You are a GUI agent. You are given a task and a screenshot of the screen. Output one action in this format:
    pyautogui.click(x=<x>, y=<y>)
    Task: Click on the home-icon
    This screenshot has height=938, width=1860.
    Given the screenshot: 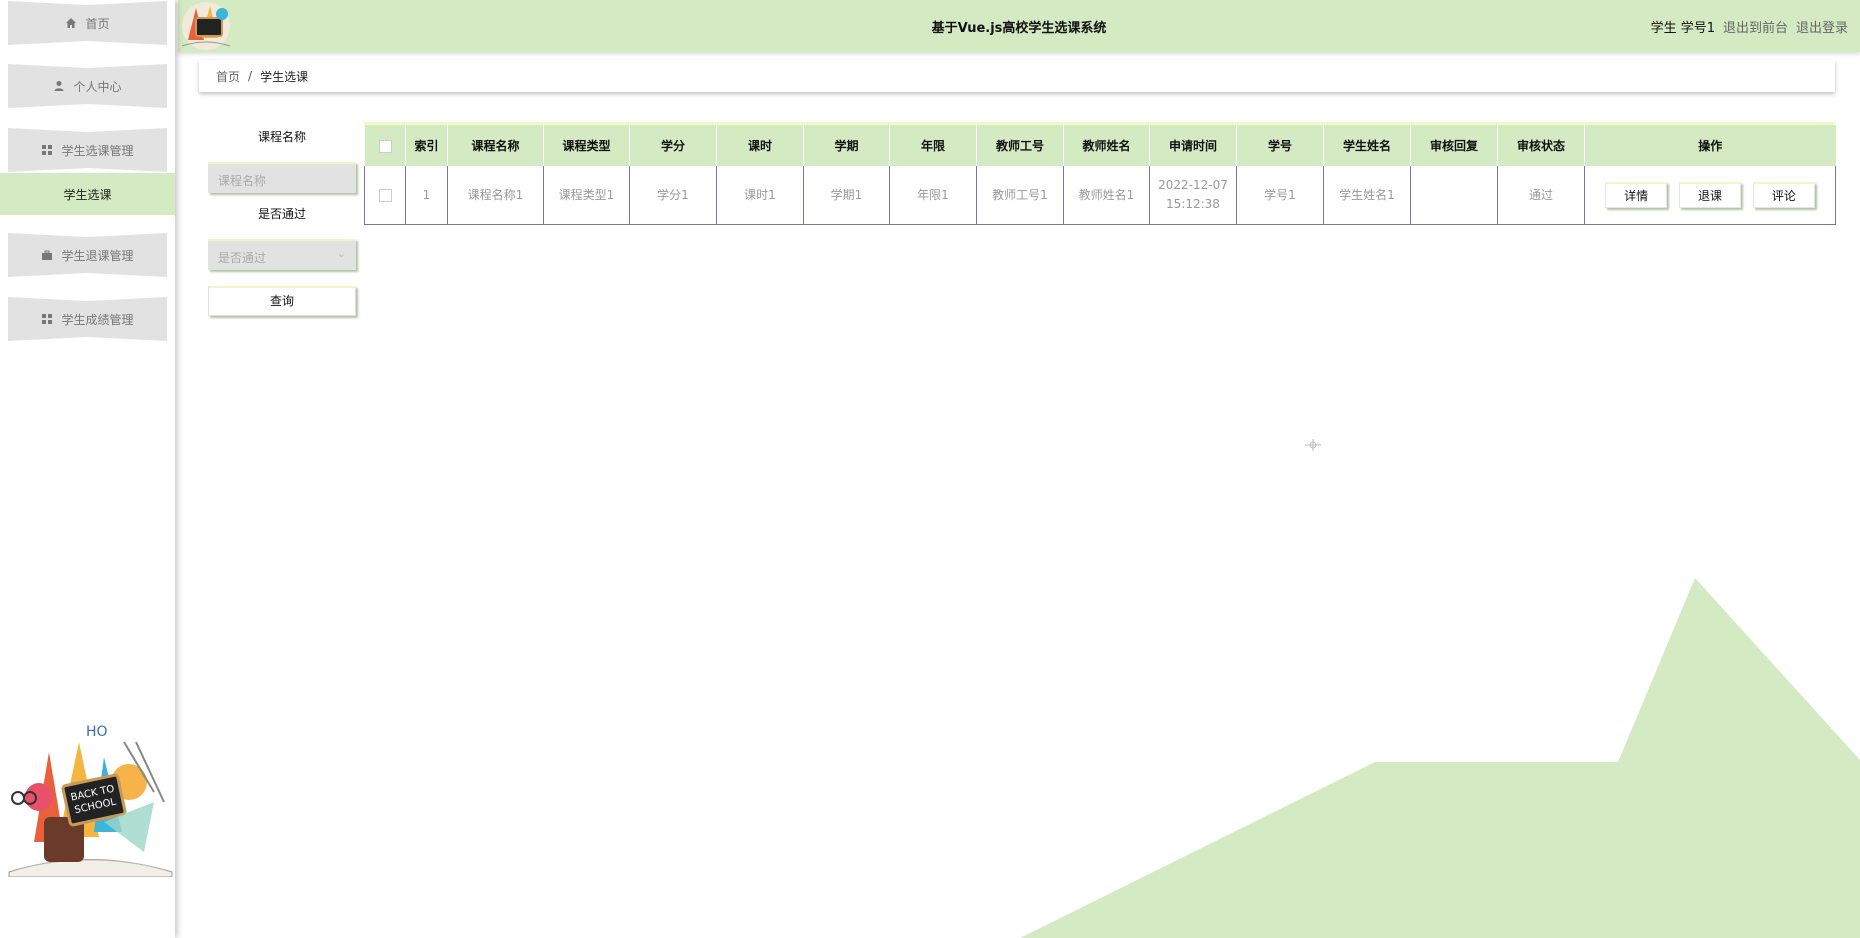 What is the action you would take?
    pyautogui.click(x=71, y=23)
    